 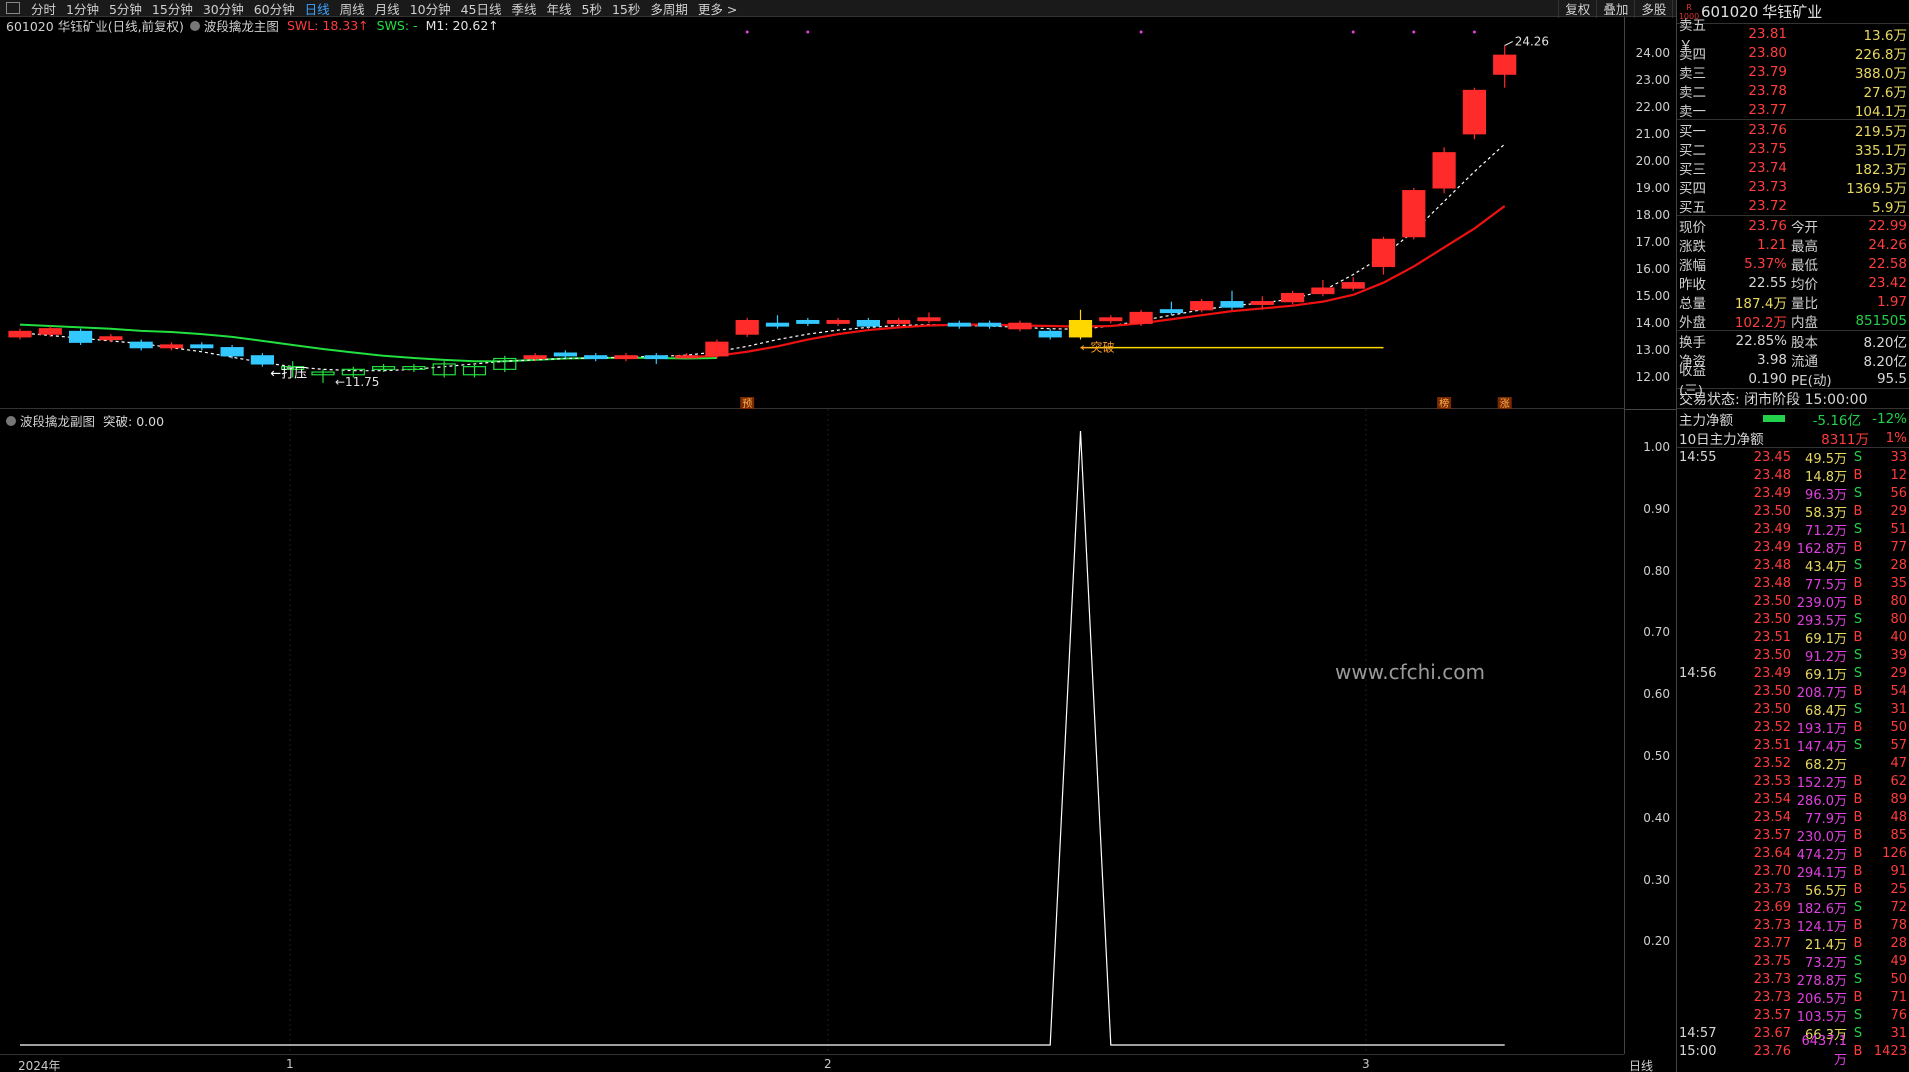 What do you see at coordinates (1444, 403) in the screenshot?
I see `event-badge: 榜` at bounding box center [1444, 403].